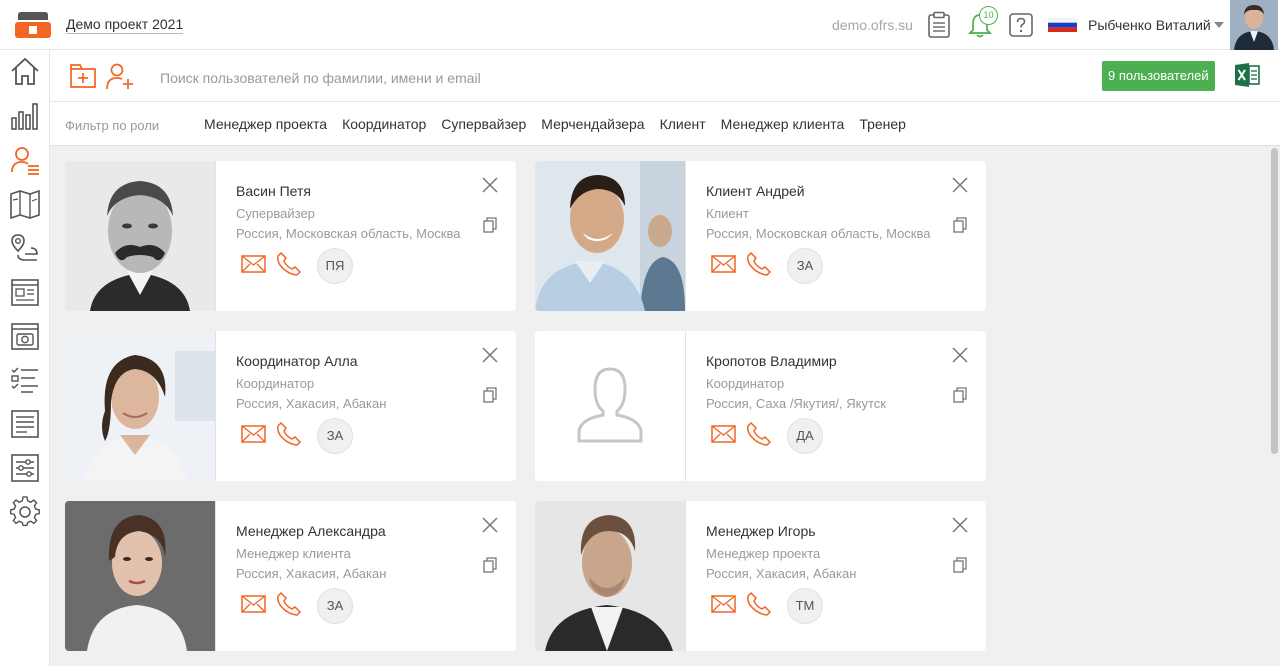 Image resolution: width=1280 pixels, height=666 pixels. I want to click on toolbar: 9 пользователей, so click(665, 76).